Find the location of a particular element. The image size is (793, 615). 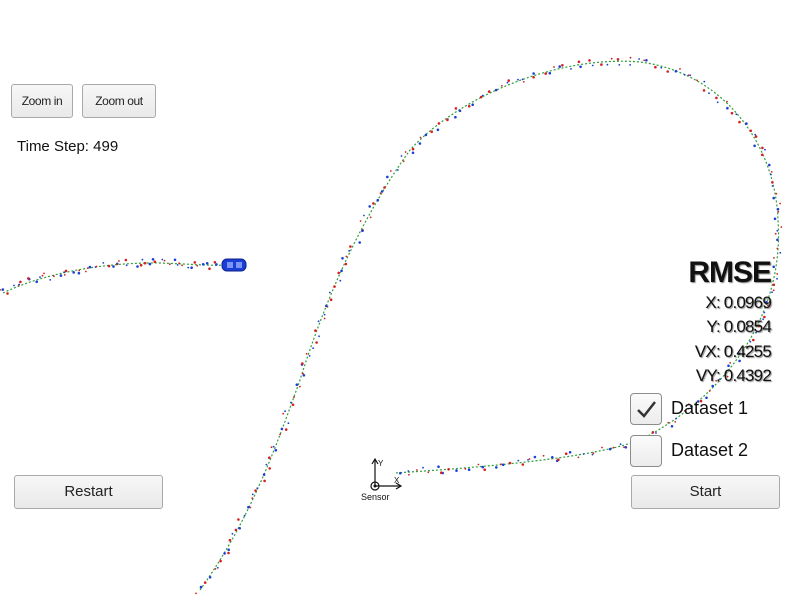

dataset-2-checkbox is located at coordinates (646, 451).